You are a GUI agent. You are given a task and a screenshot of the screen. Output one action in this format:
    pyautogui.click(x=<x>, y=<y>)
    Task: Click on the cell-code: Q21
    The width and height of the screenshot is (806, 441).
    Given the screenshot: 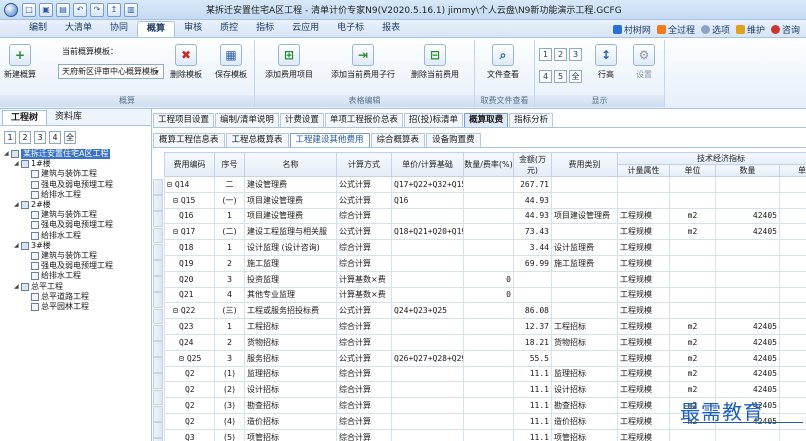 What is the action you would take?
    pyautogui.click(x=189, y=295)
    